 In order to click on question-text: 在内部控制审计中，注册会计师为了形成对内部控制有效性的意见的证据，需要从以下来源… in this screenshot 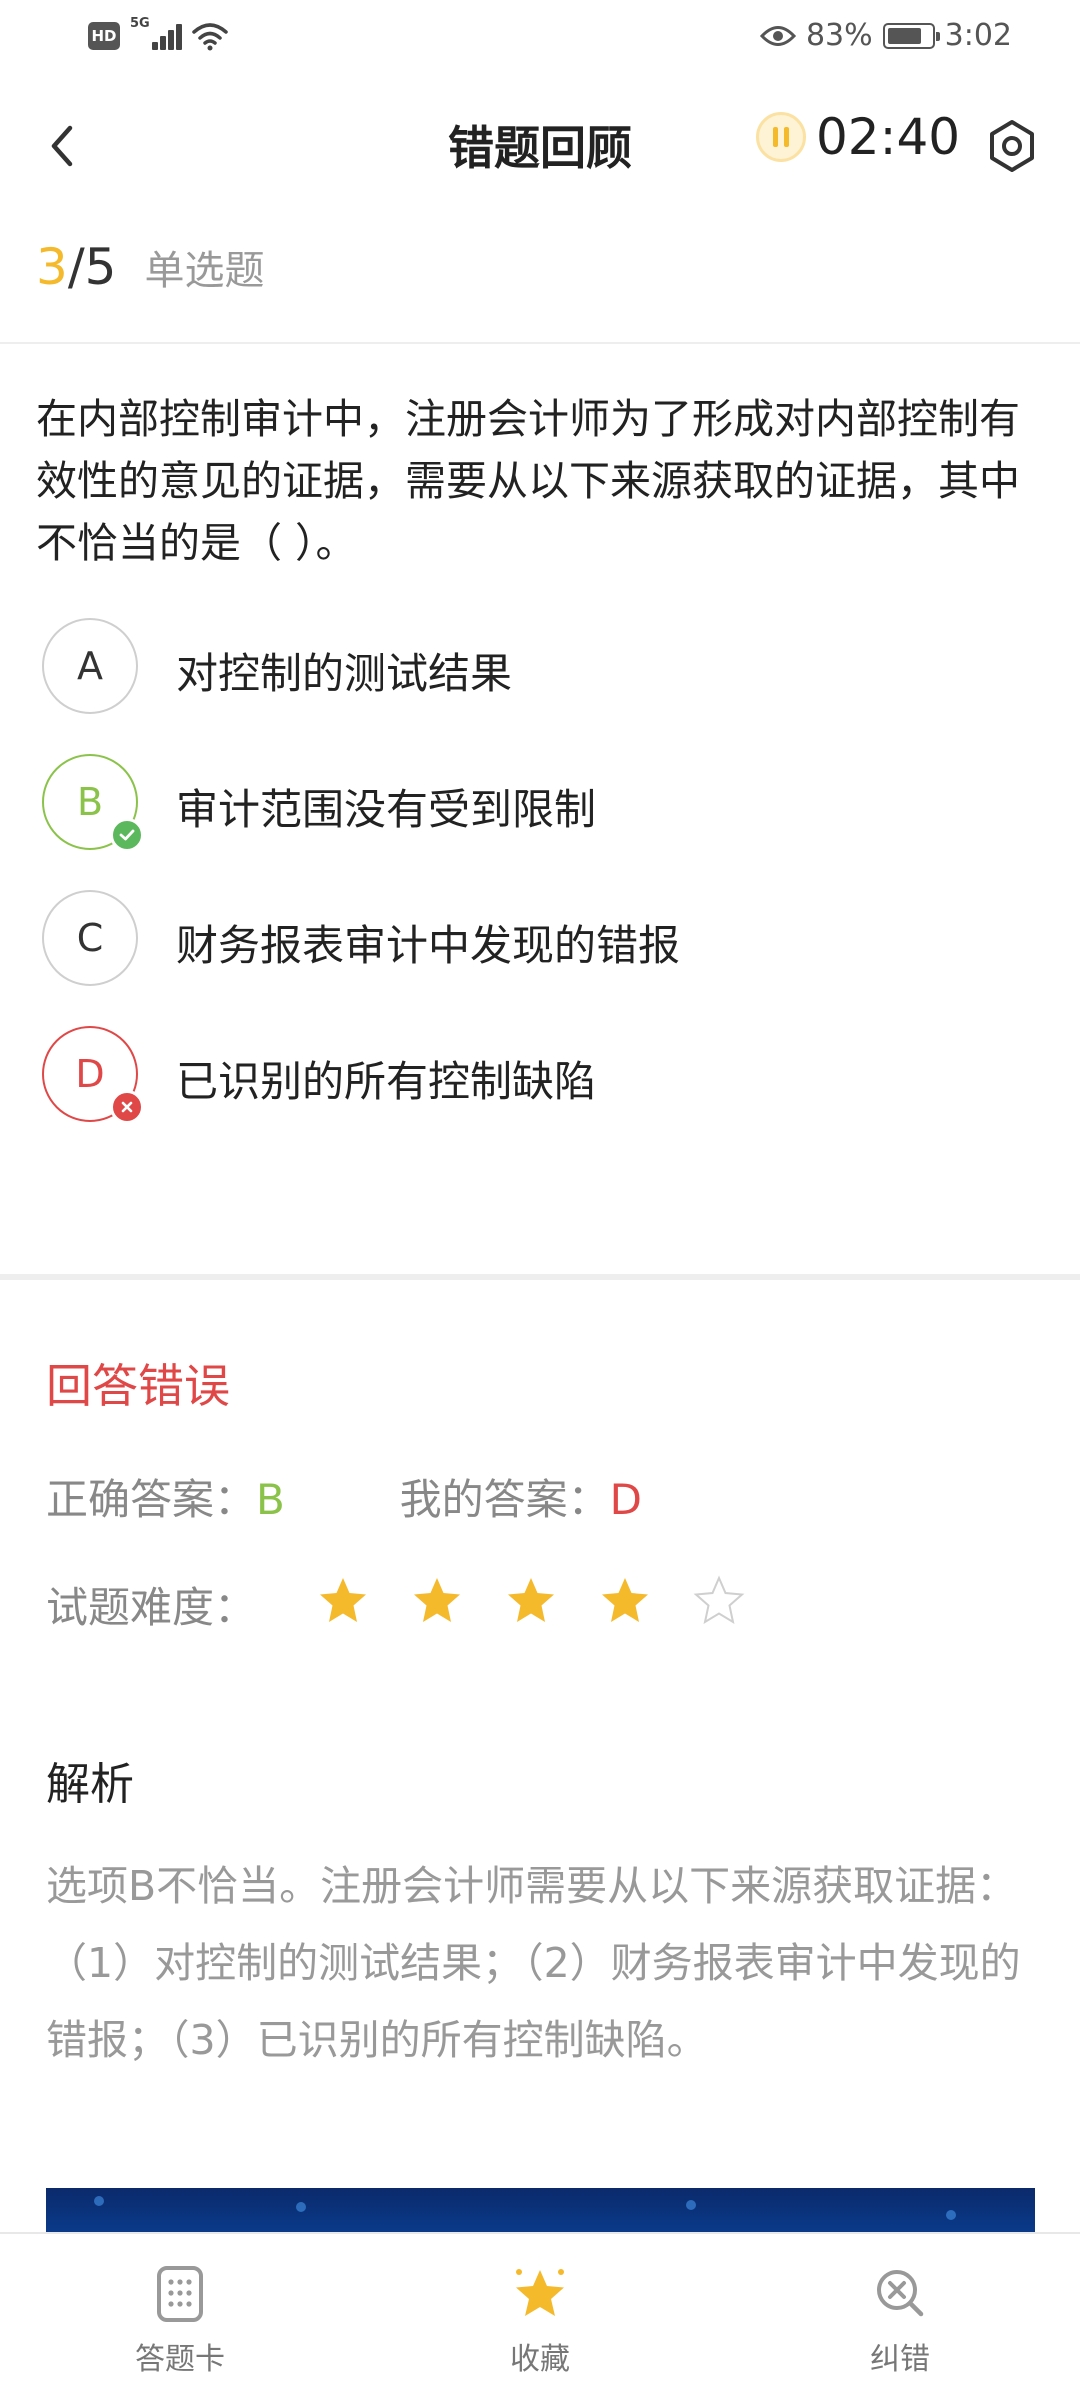, I will do `click(528, 481)`.